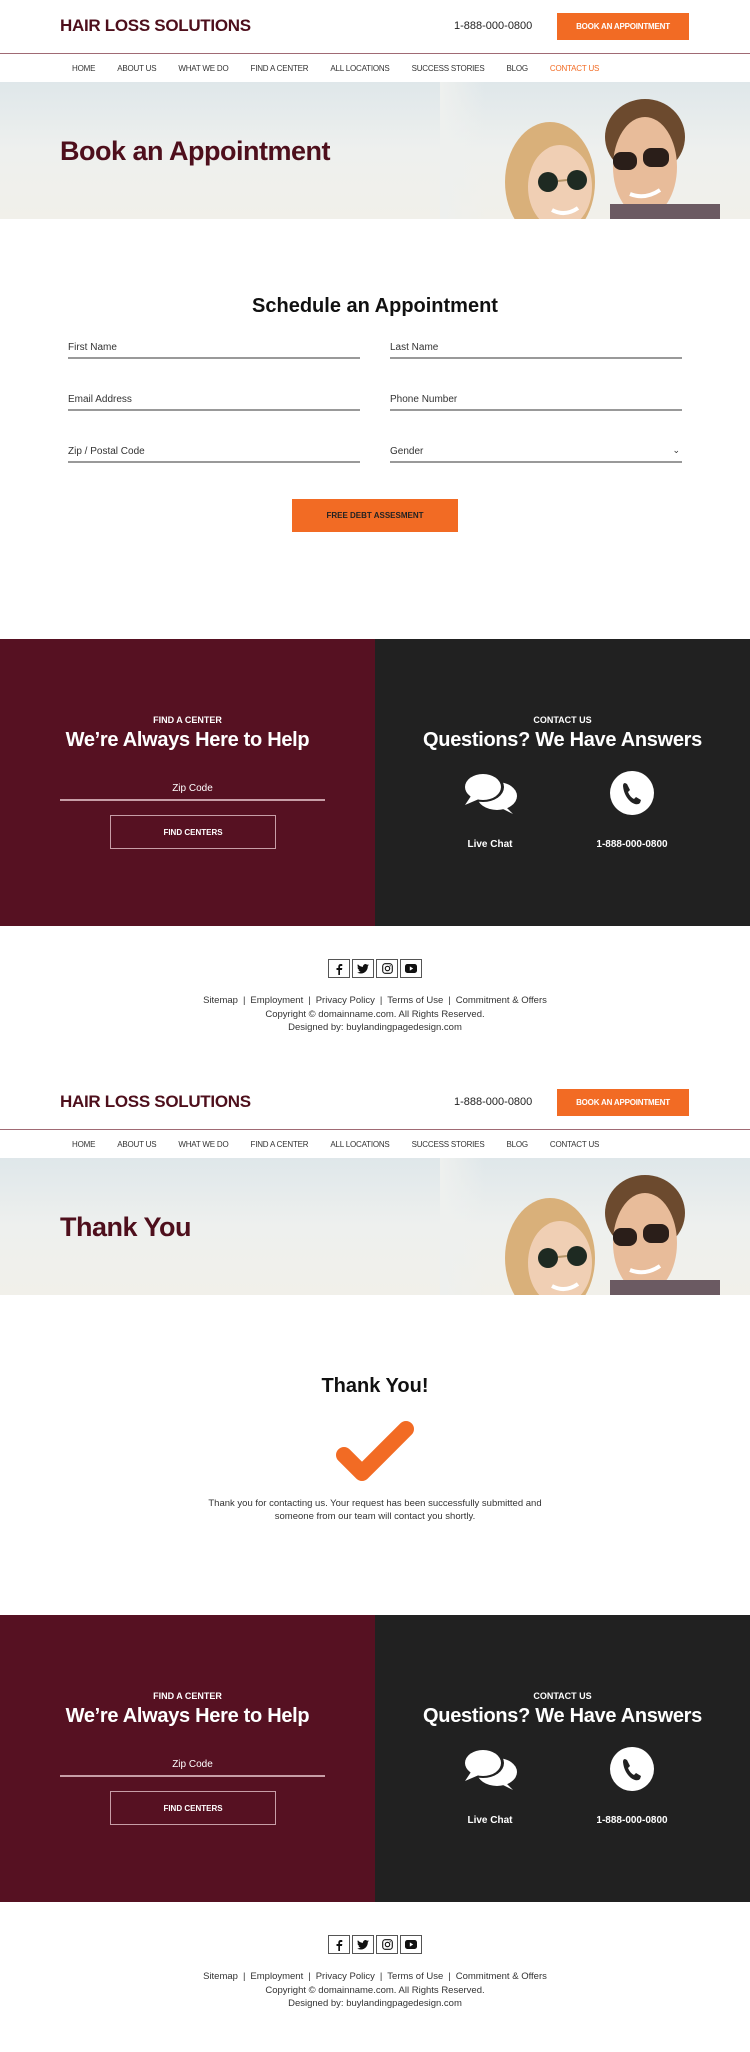 The image size is (750, 2052). I want to click on submit-button: FREE DEBT ASSESMENT, so click(375, 515).